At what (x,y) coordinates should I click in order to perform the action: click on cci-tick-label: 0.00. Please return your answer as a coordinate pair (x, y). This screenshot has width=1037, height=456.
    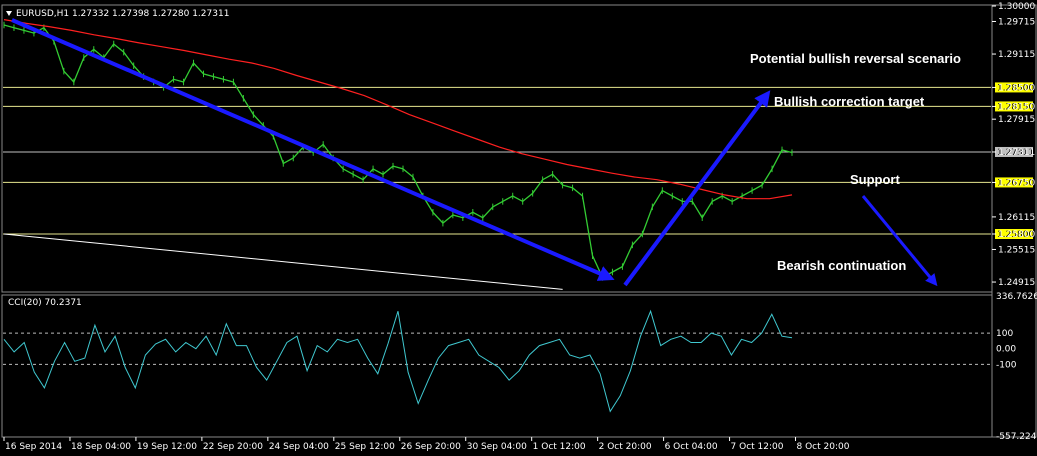
    Looking at the image, I should click on (1006, 350).